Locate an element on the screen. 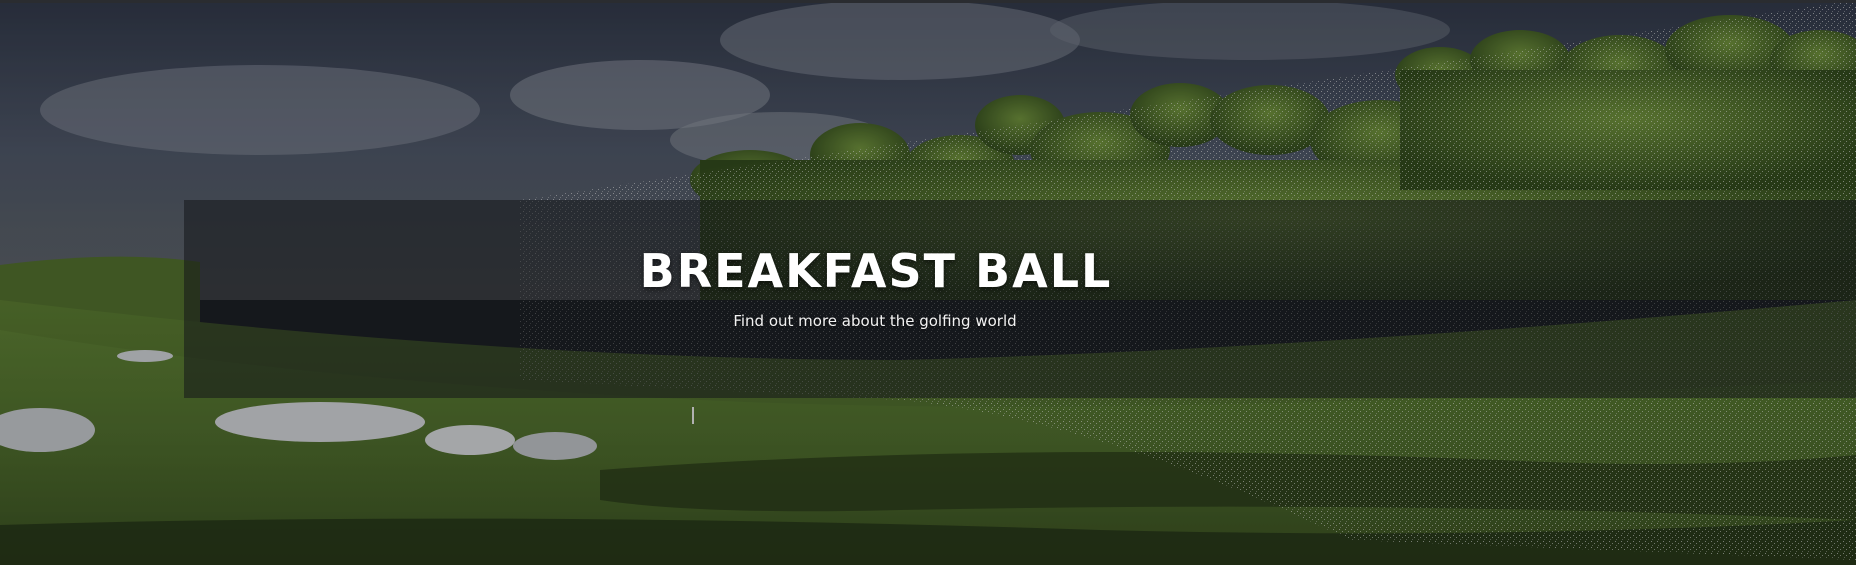 The width and height of the screenshot is (1856, 565). top-border is located at coordinates (928, 1).